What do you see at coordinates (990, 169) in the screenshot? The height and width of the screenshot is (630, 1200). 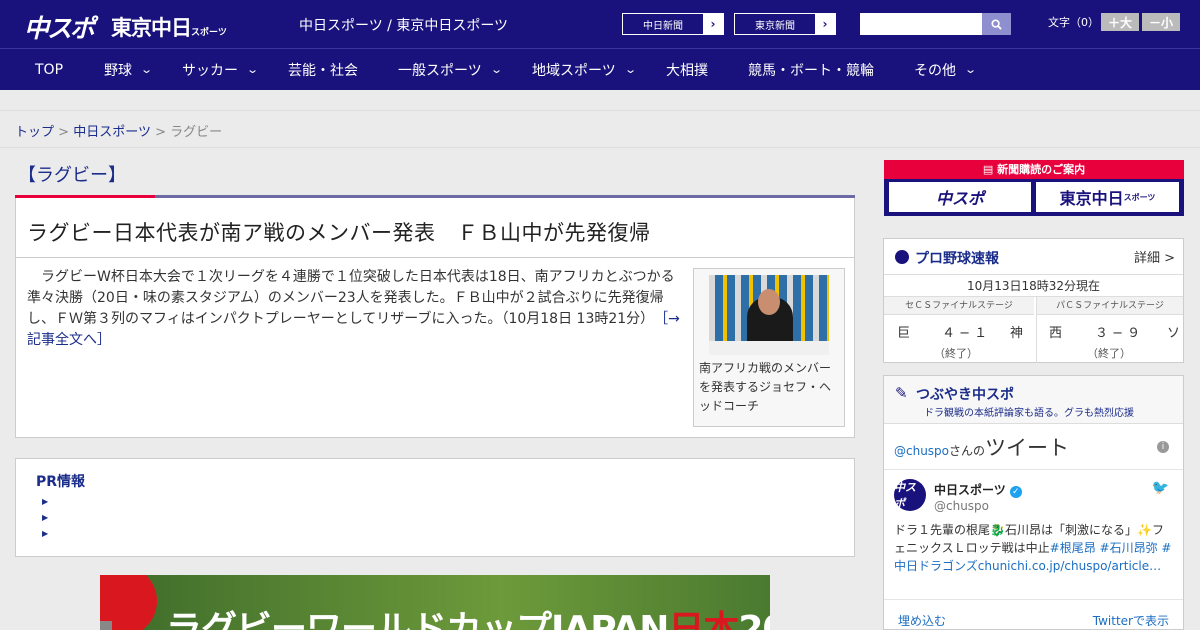 I see `newspaper-icon: ▤` at bounding box center [990, 169].